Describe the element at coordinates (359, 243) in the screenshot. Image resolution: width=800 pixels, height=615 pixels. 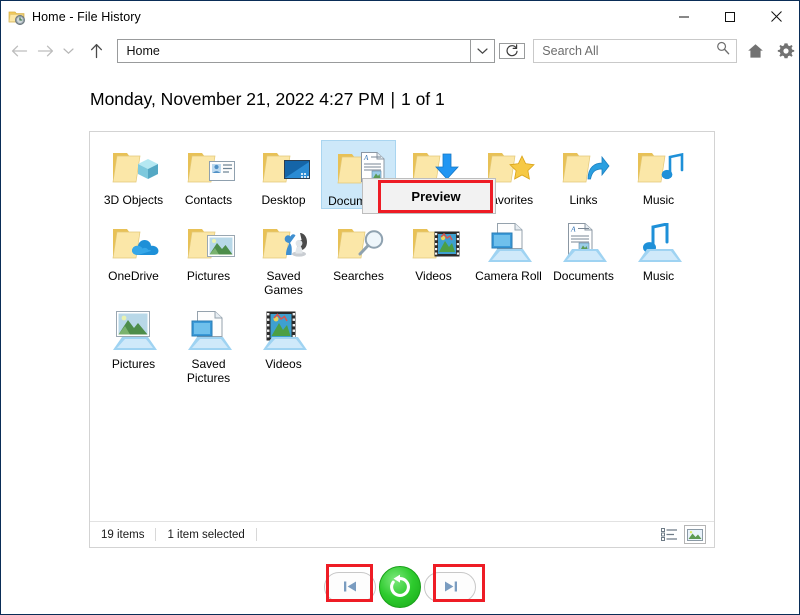
I see `folder-searches-icon` at that location.